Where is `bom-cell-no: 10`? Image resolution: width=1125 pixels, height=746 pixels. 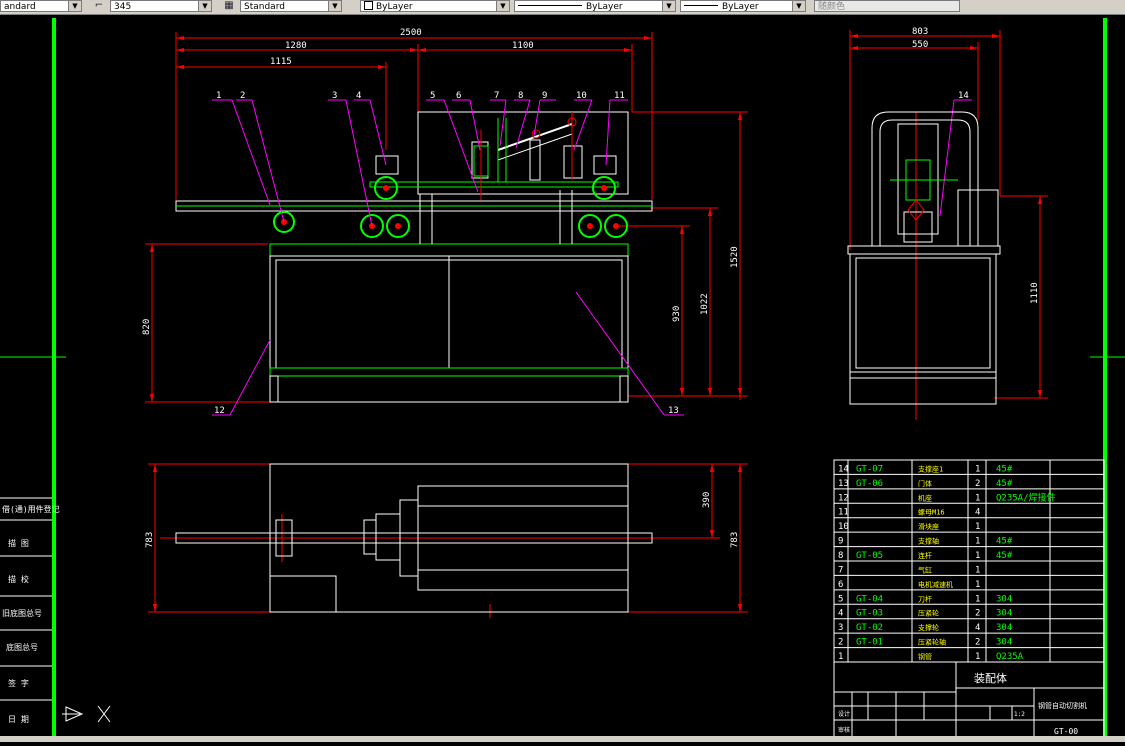 bom-cell-no: 10 is located at coordinates (843, 527).